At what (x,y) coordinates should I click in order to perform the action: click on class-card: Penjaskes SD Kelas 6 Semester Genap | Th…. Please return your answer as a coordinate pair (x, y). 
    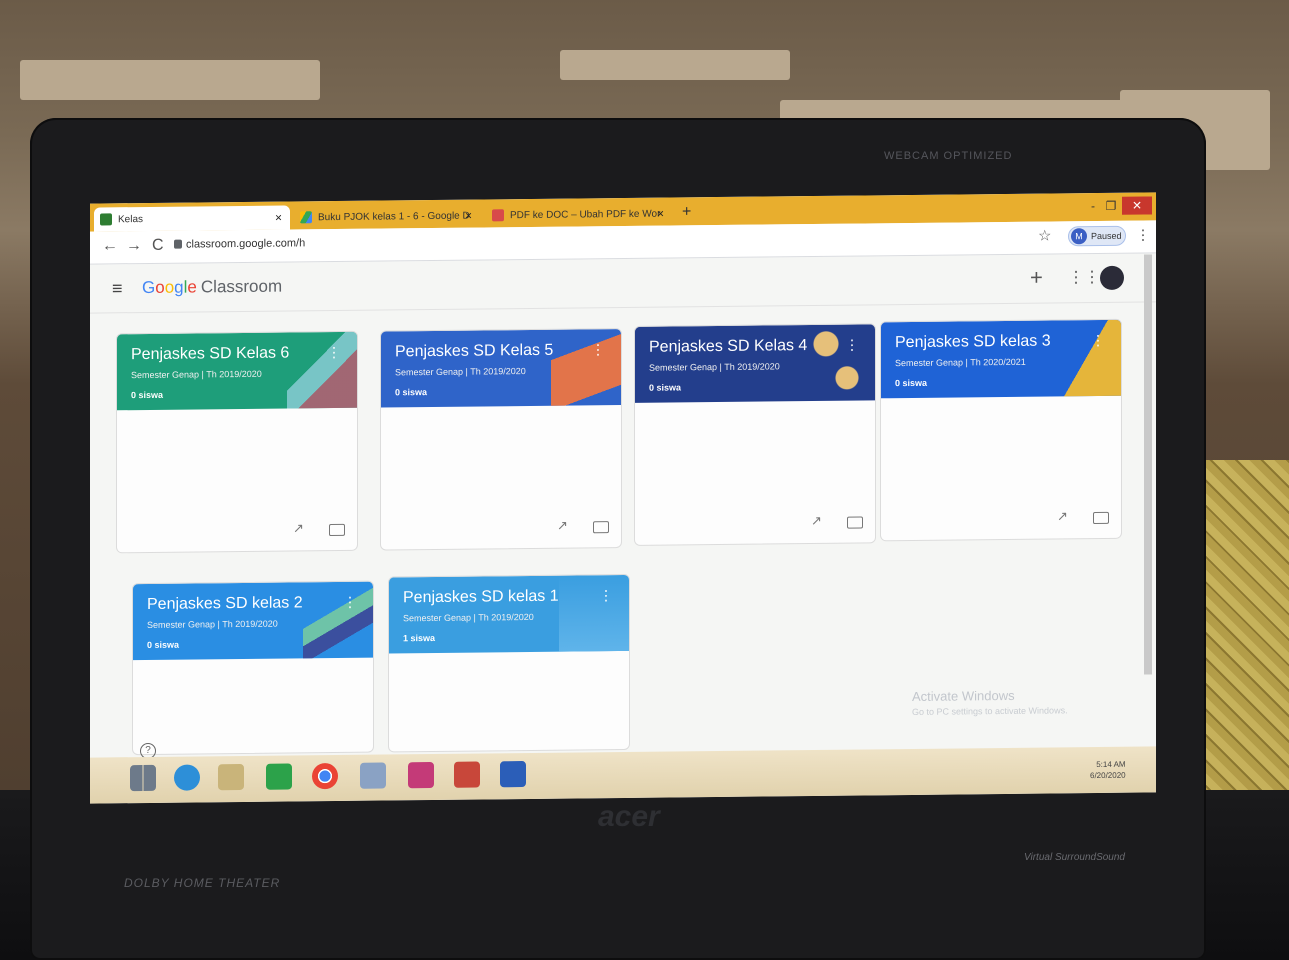
    Looking at the image, I should click on (237, 442).